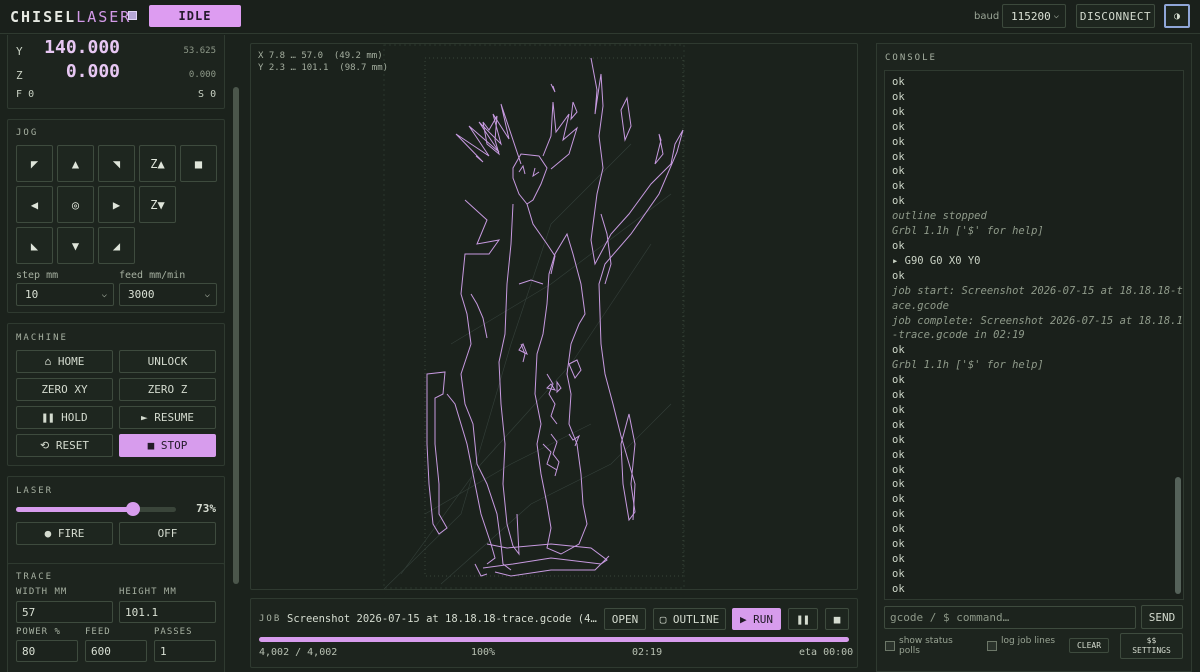  What do you see at coordinates (34, 245) in the screenshot?
I see `jog-down-left-button: ◣` at bounding box center [34, 245].